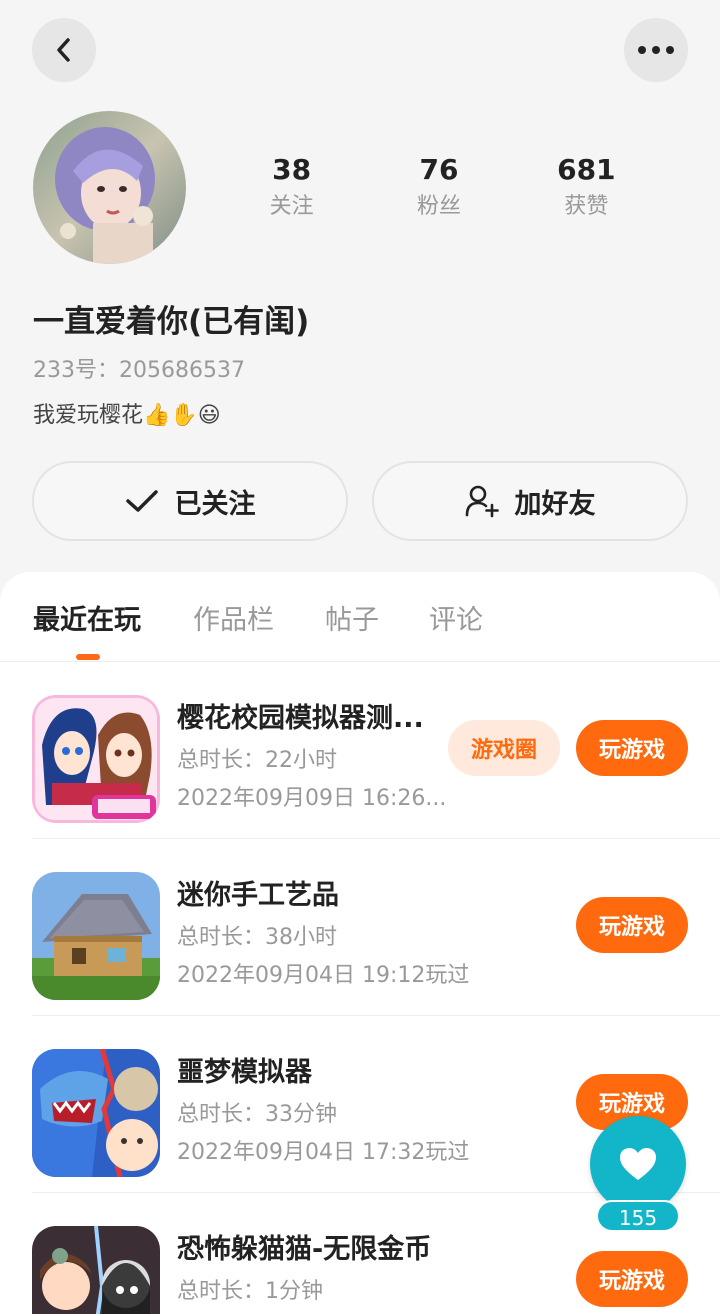 This screenshot has height=1314, width=720. What do you see at coordinates (292, 169) in the screenshot?
I see `stat-value: 38` at bounding box center [292, 169].